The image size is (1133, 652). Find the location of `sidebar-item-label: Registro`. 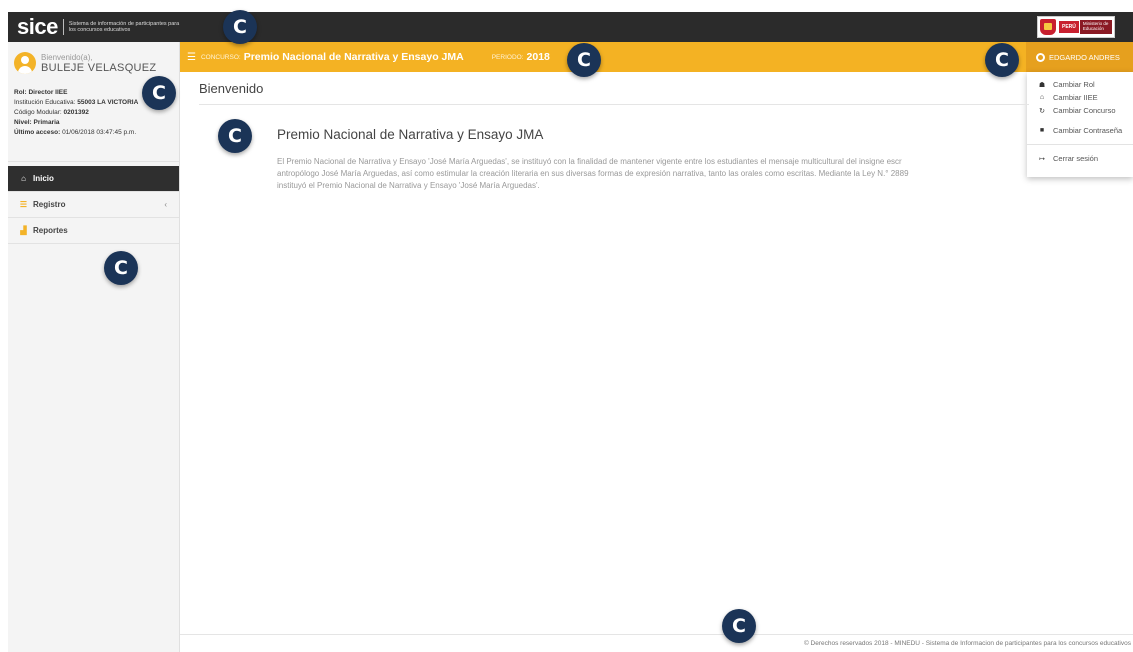

sidebar-item-label: Registro is located at coordinates (49, 204).